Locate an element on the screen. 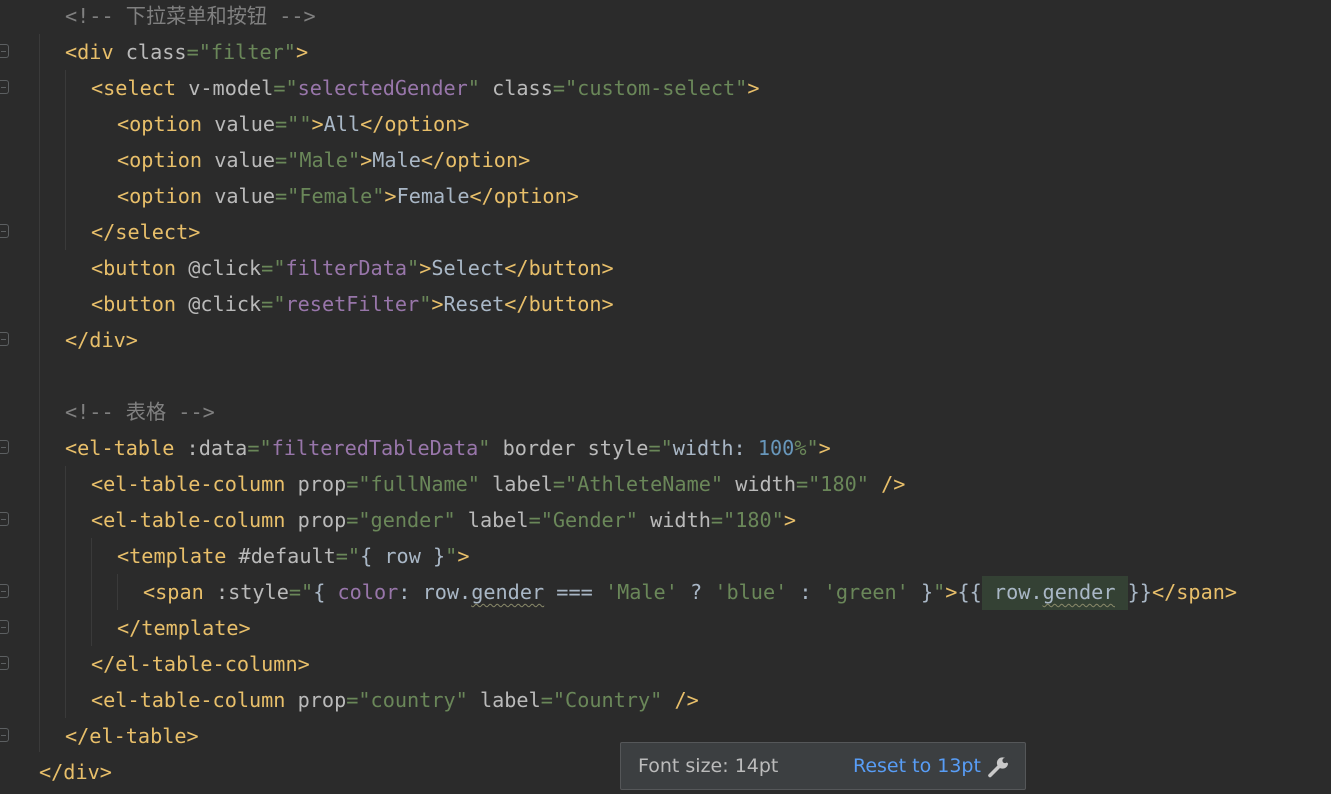 This screenshot has height=794, width=1331. code-line: </el-table-column> is located at coordinates (200, 664).